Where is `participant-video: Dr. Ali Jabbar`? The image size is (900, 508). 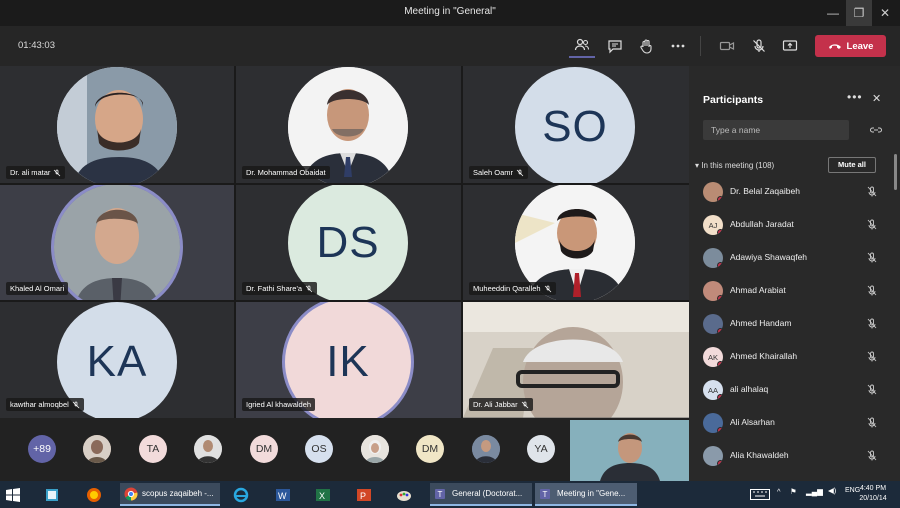 participant-video: Dr. Ali Jabbar is located at coordinates (576, 360).